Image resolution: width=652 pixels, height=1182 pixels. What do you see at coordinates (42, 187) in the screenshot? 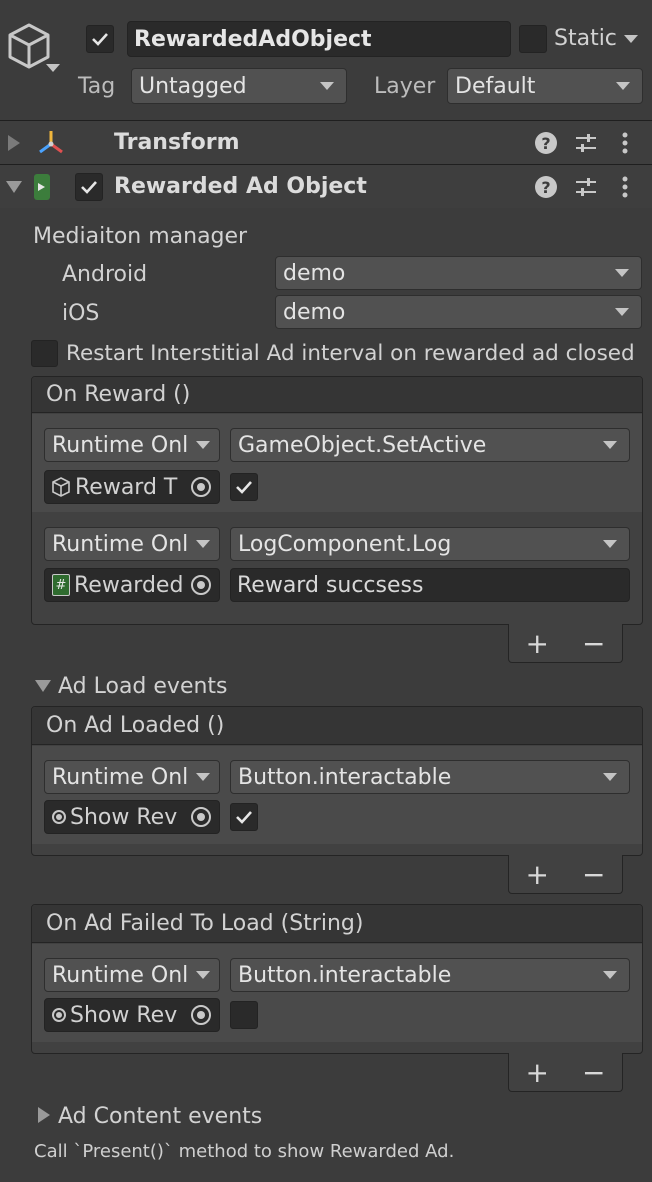
I see `script-component-icon` at bounding box center [42, 187].